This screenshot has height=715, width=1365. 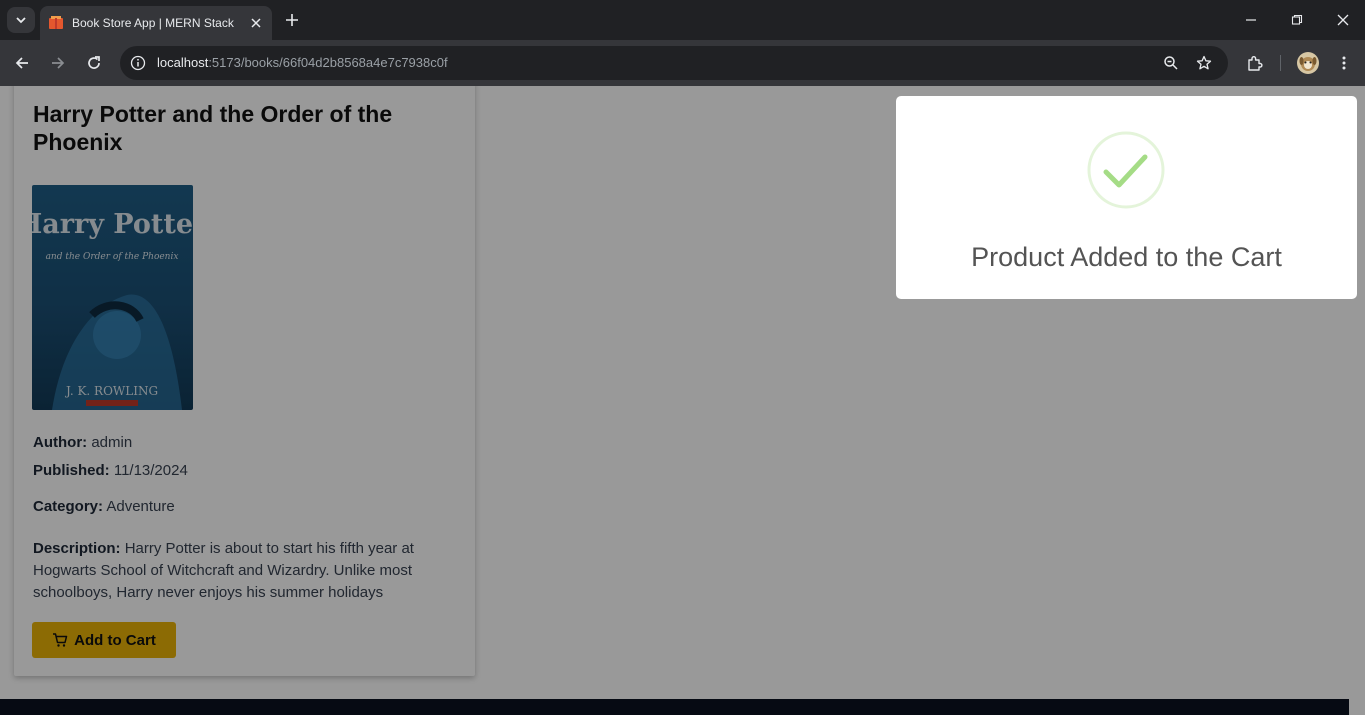 What do you see at coordinates (1280, 63) in the screenshot?
I see `toolbar-separator` at bounding box center [1280, 63].